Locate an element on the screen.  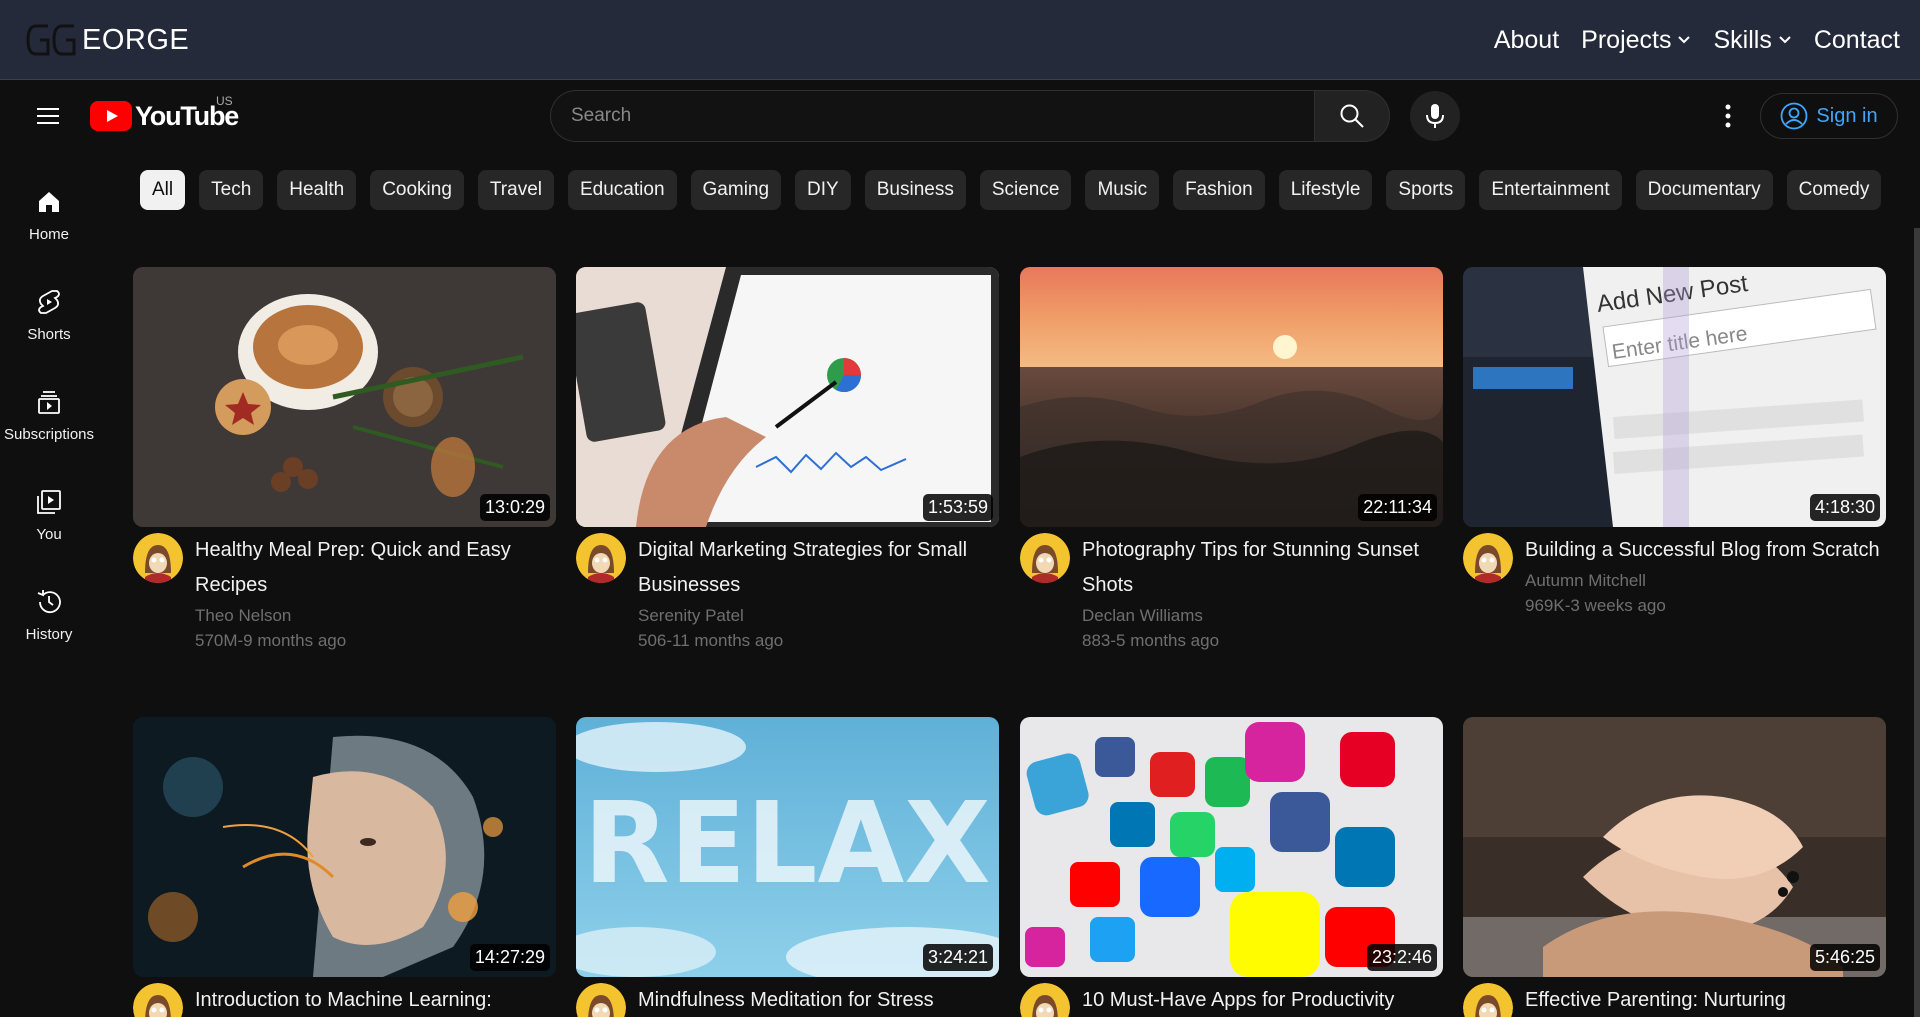
video-title: Effective Parenting: Nurturing is located at coordinates (1705, 1000).